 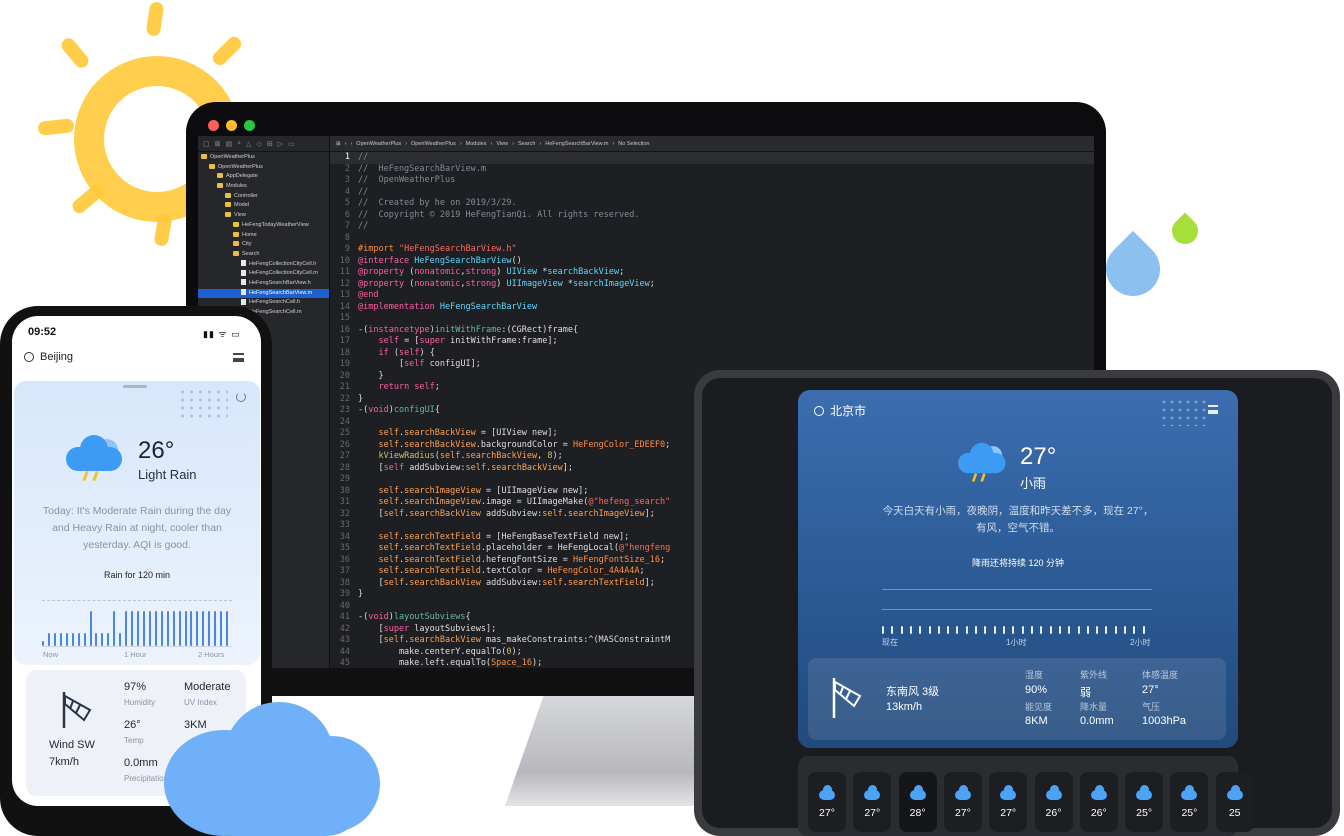 I want to click on code-line: 1 //, so click(x=712, y=158).